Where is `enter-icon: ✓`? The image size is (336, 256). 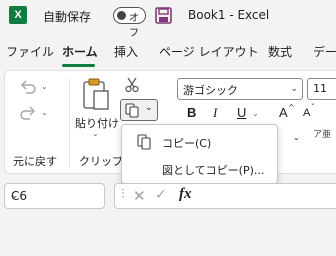 enter-icon: ✓ is located at coordinates (161, 195).